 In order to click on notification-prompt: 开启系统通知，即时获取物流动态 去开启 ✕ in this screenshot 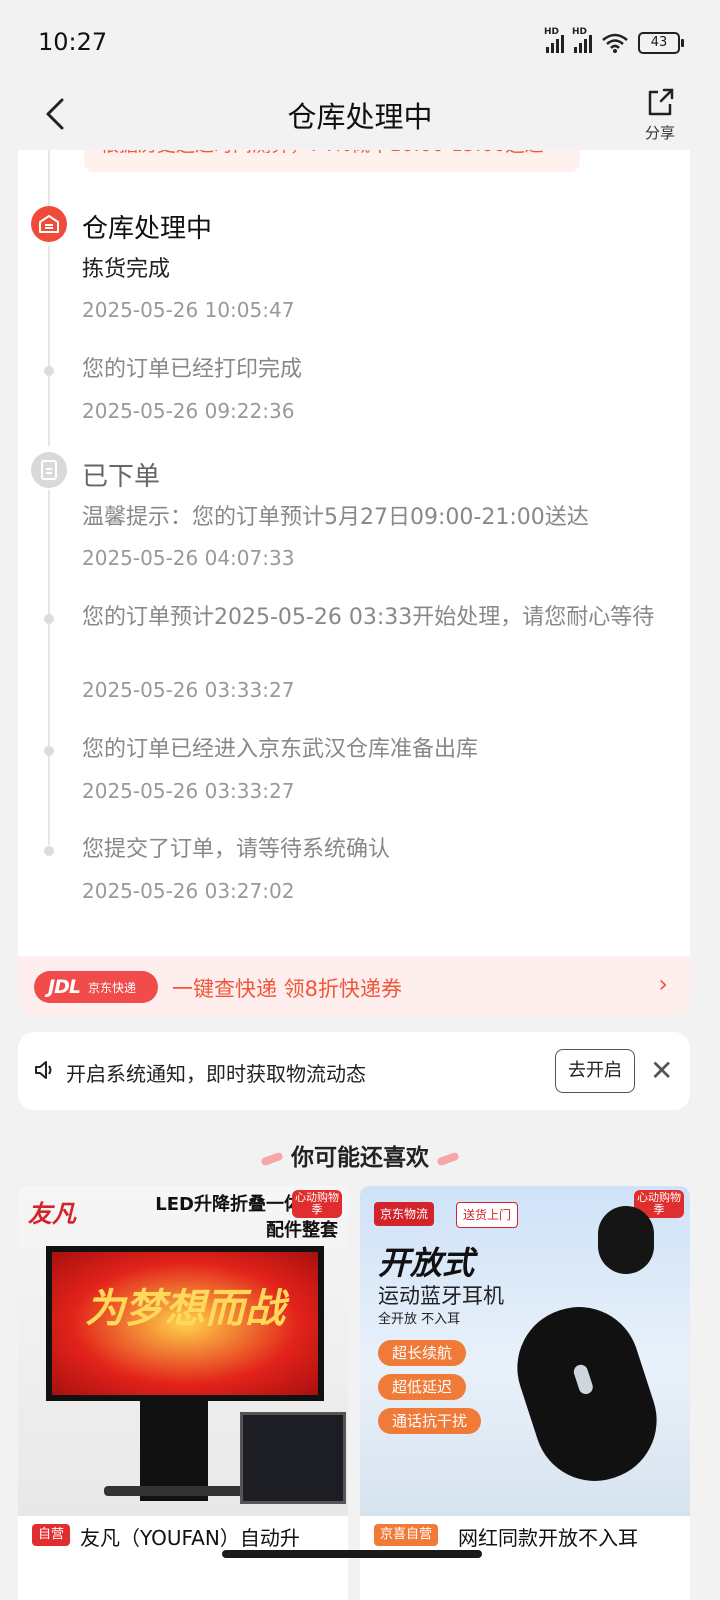, I will do `click(354, 1071)`.